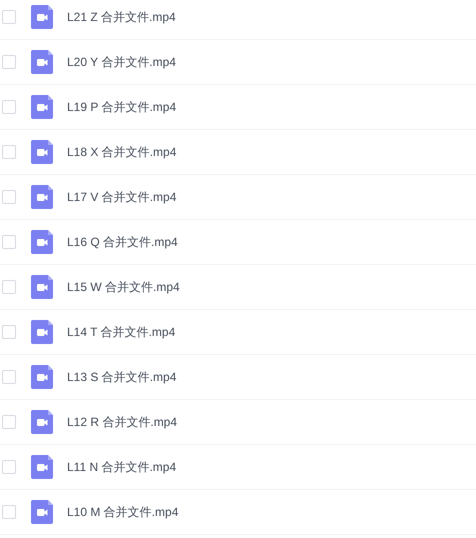 Image resolution: width=476 pixels, height=538 pixels. Describe the element at coordinates (121, 152) in the screenshot. I see `file-name: L18 X 合并文件.mp4` at that location.